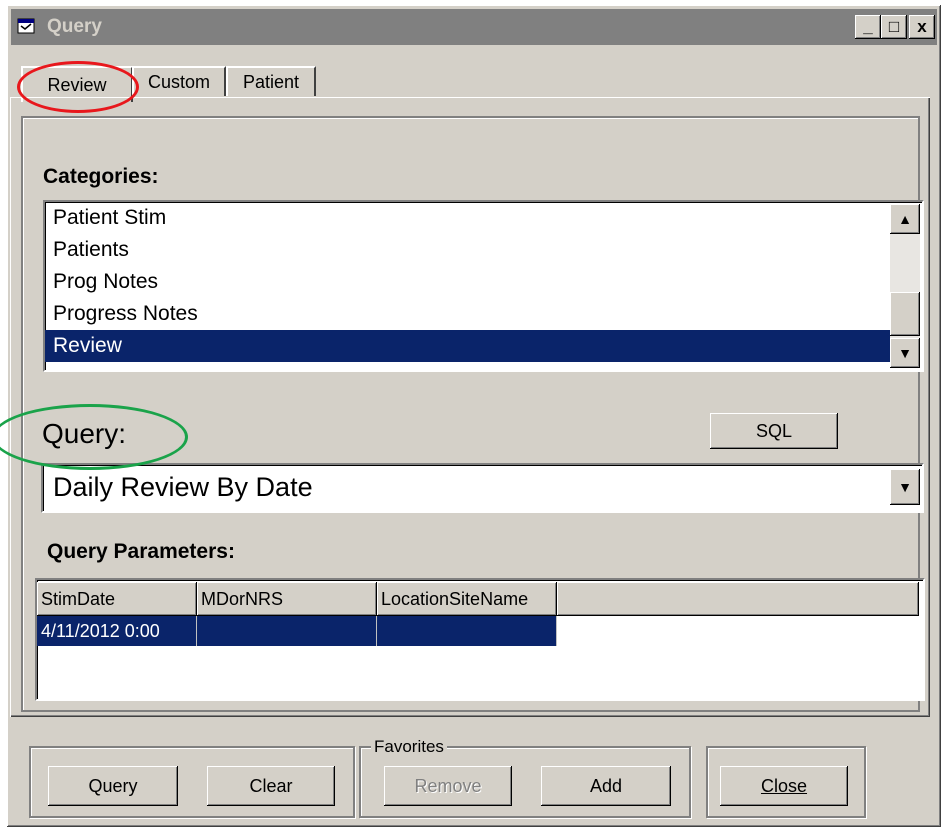 Image resolution: width=948 pixels, height=831 pixels. I want to click on remove-button: Remove, so click(448, 786).